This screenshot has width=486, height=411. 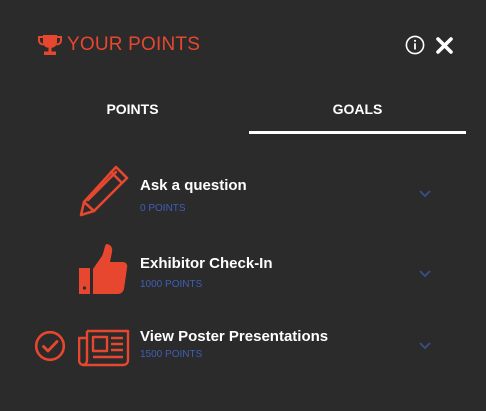 What do you see at coordinates (193, 185) in the screenshot?
I see `goal-title: Ask a question` at bounding box center [193, 185].